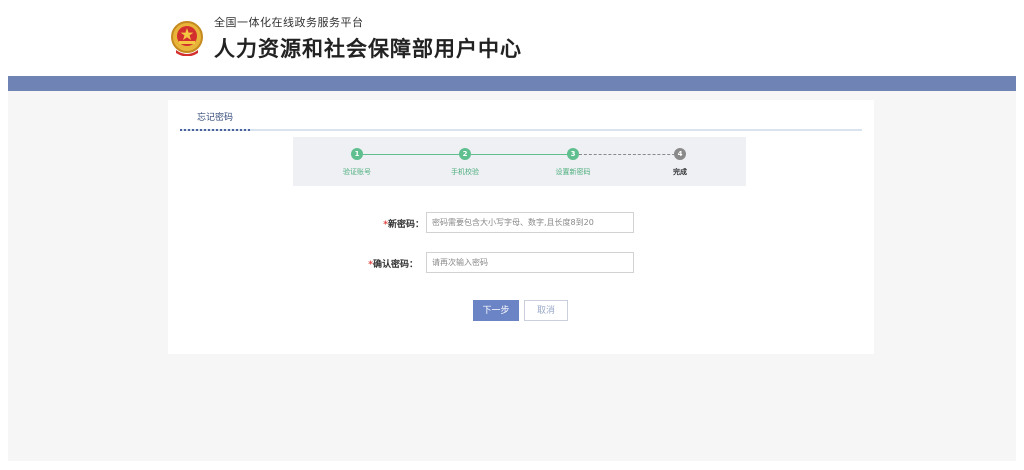  What do you see at coordinates (357, 154) in the screenshot?
I see `step-marker-1: 1` at bounding box center [357, 154].